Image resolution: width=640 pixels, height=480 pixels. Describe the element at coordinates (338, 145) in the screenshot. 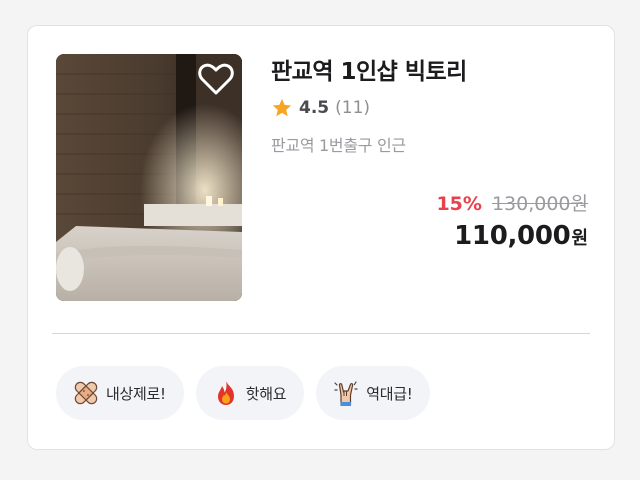

I see `shop-location: 판교역 1번출구 인근` at that location.